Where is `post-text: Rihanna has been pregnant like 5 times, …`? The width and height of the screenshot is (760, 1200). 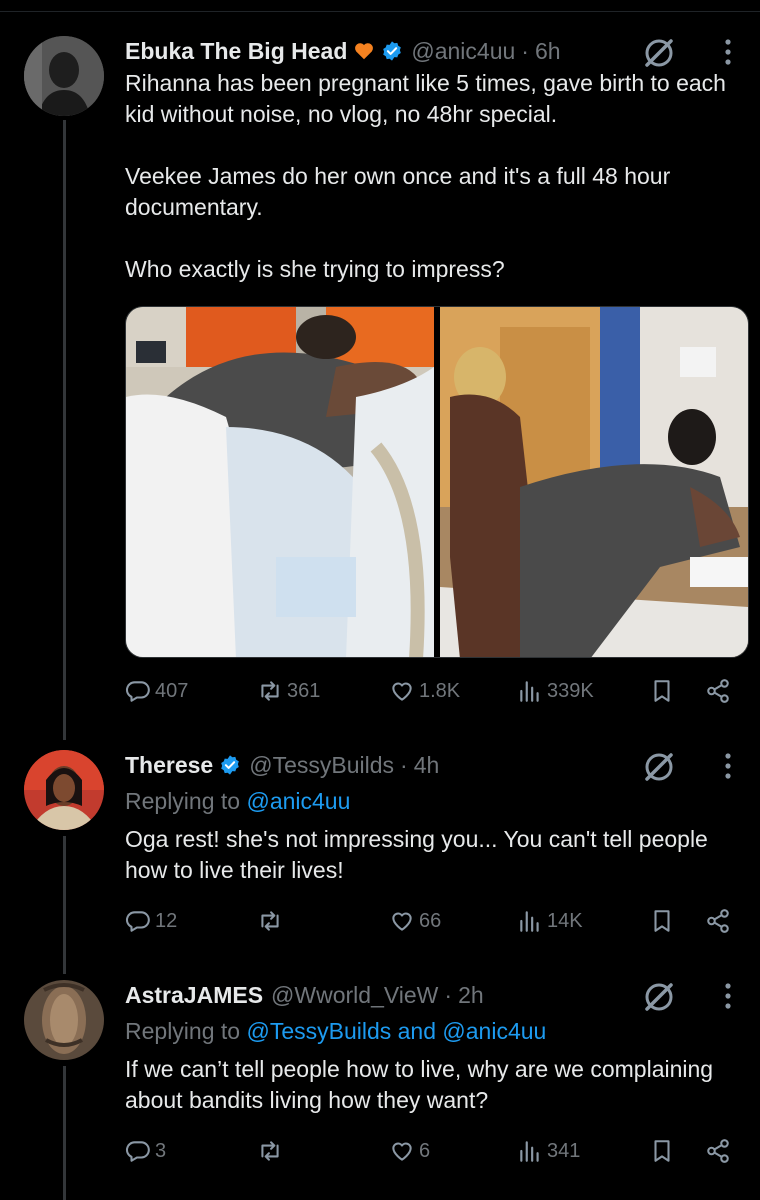
post-text: Rihanna has been pregnant like 5 times, … is located at coordinates (436, 176).